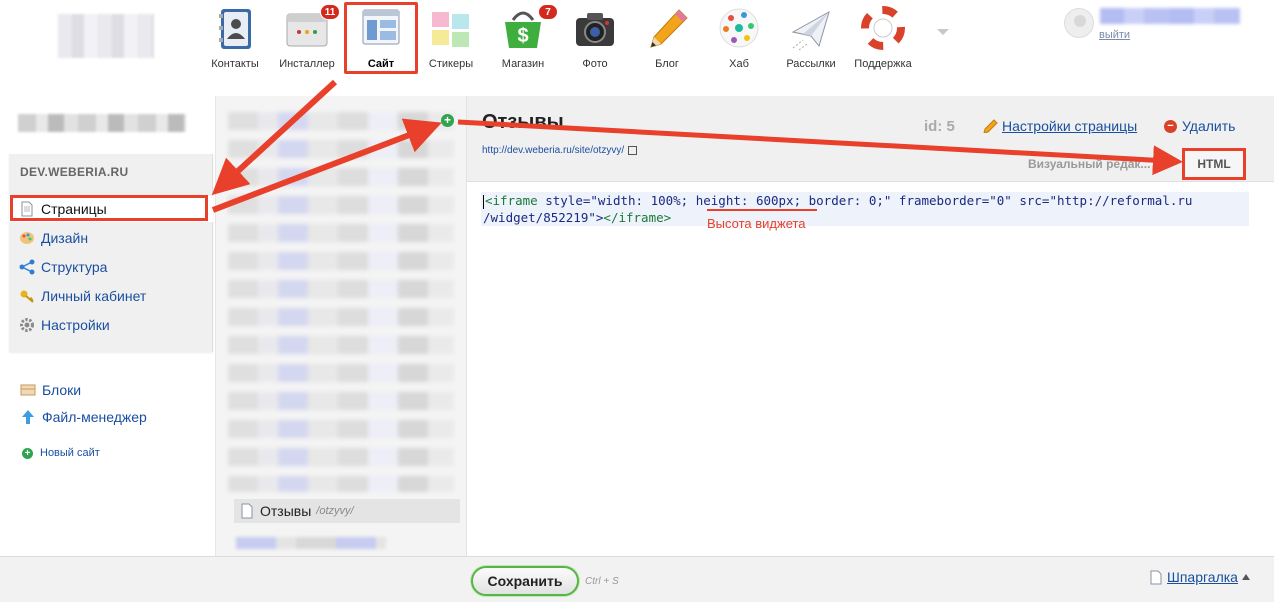 The height and width of the screenshot is (602, 1274). I want to click on sidebar-item-label: Настройки, so click(75, 325).